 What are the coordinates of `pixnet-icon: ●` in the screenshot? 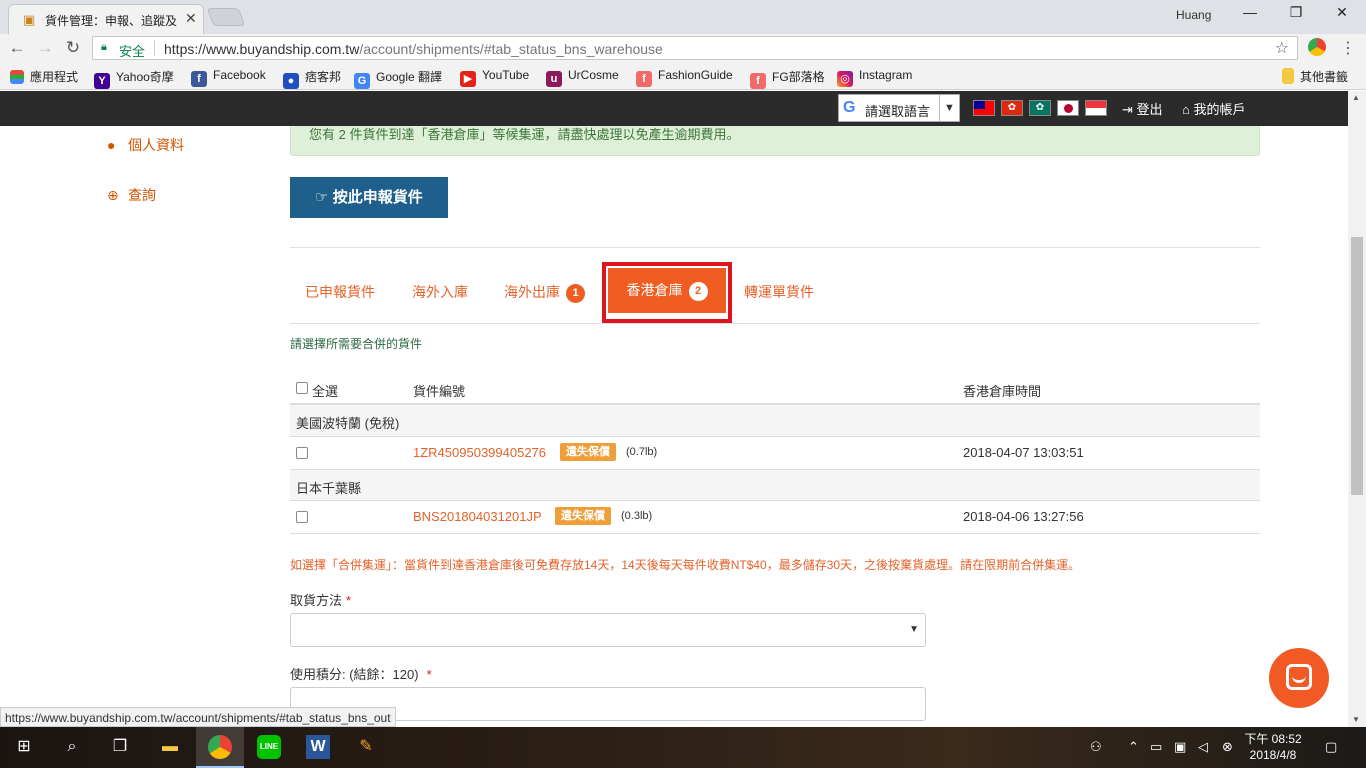 It's located at (291, 81).